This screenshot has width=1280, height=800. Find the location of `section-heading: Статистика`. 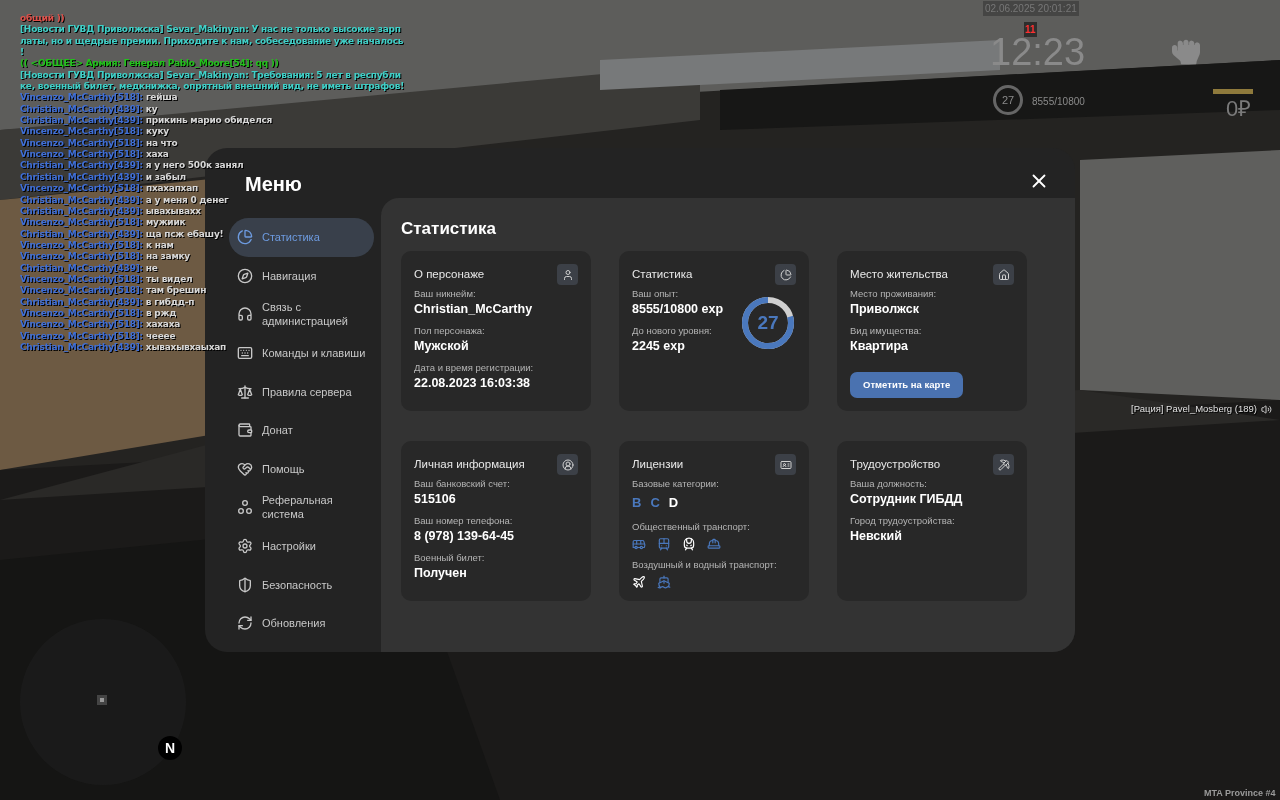

section-heading: Статистика is located at coordinates (449, 229).